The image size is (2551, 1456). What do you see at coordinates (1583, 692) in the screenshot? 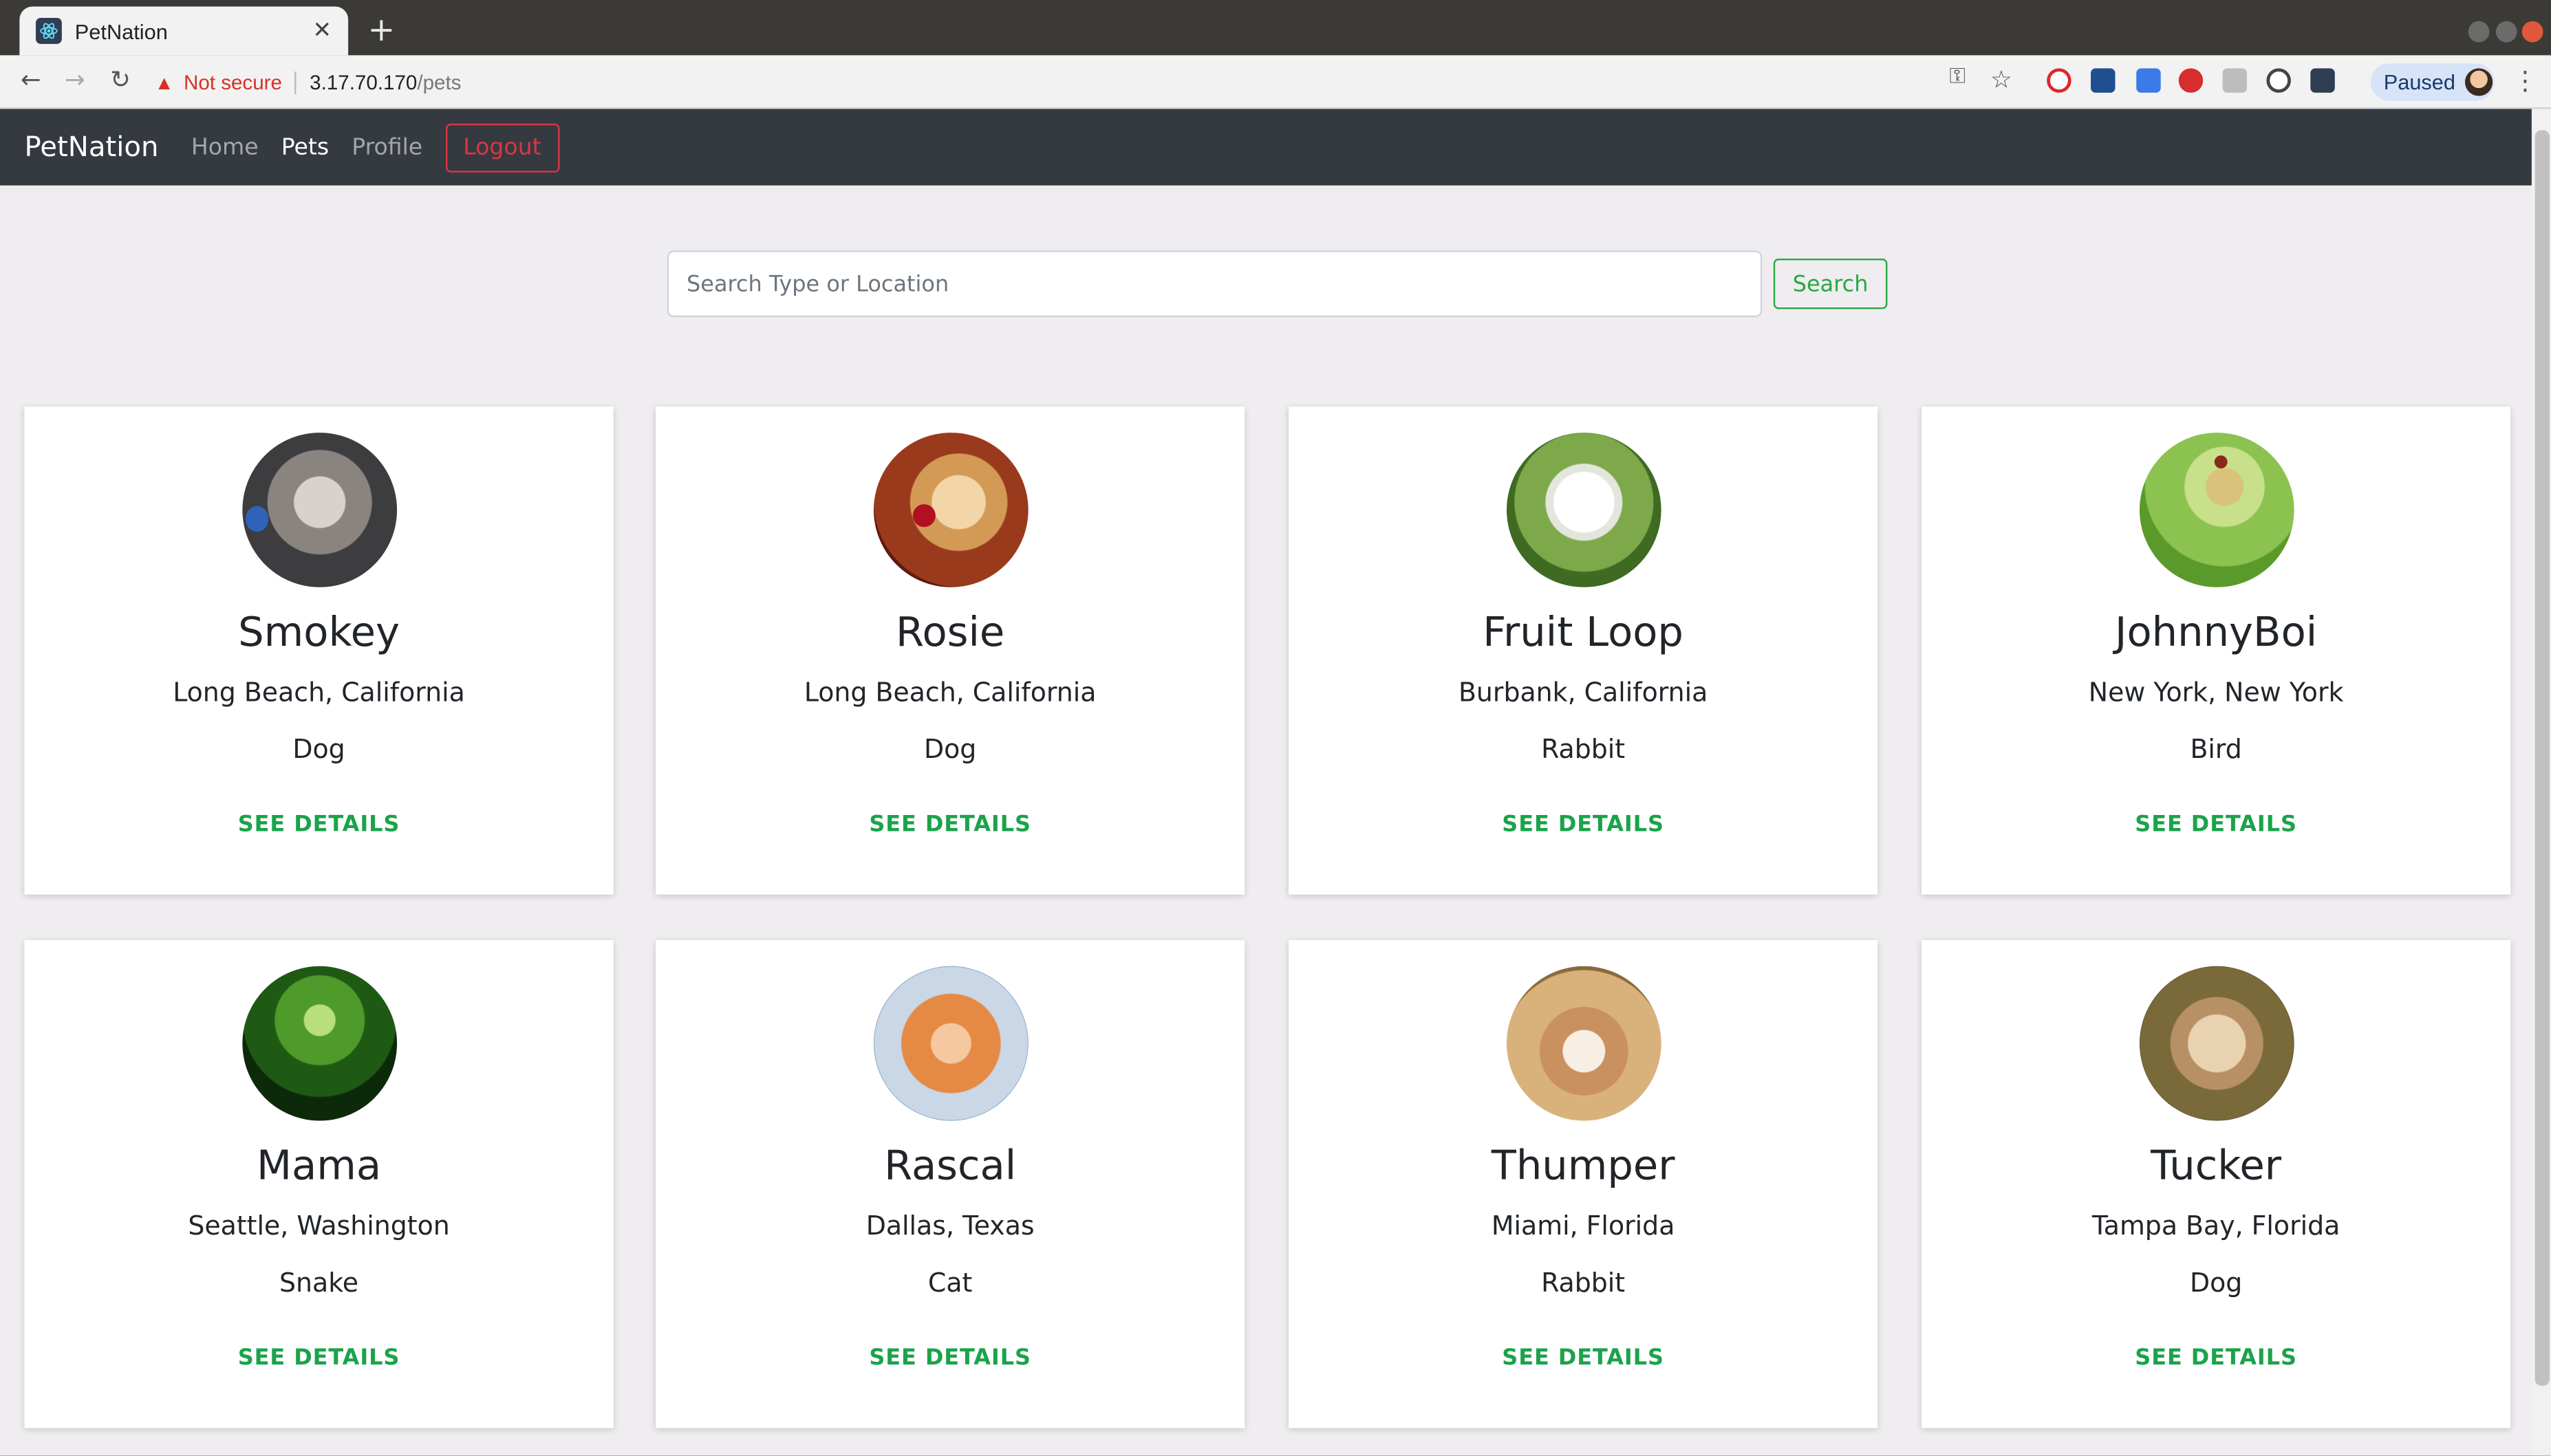
I see `pet-location: Burbank, California` at bounding box center [1583, 692].